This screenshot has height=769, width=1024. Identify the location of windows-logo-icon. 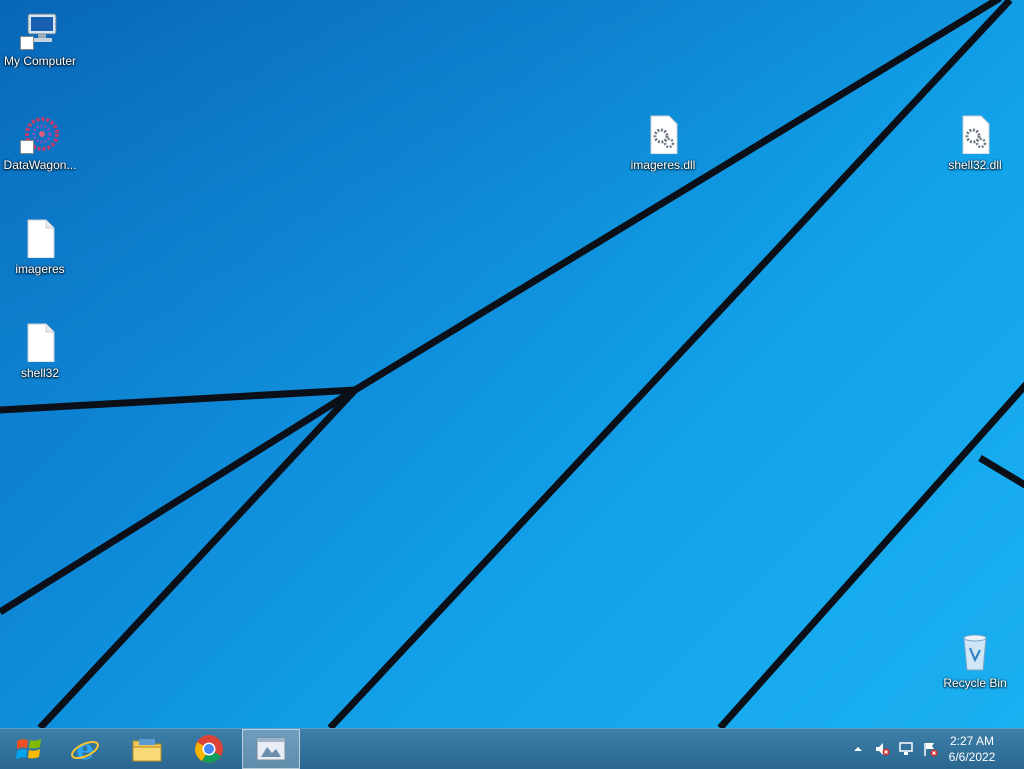
(28, 749).